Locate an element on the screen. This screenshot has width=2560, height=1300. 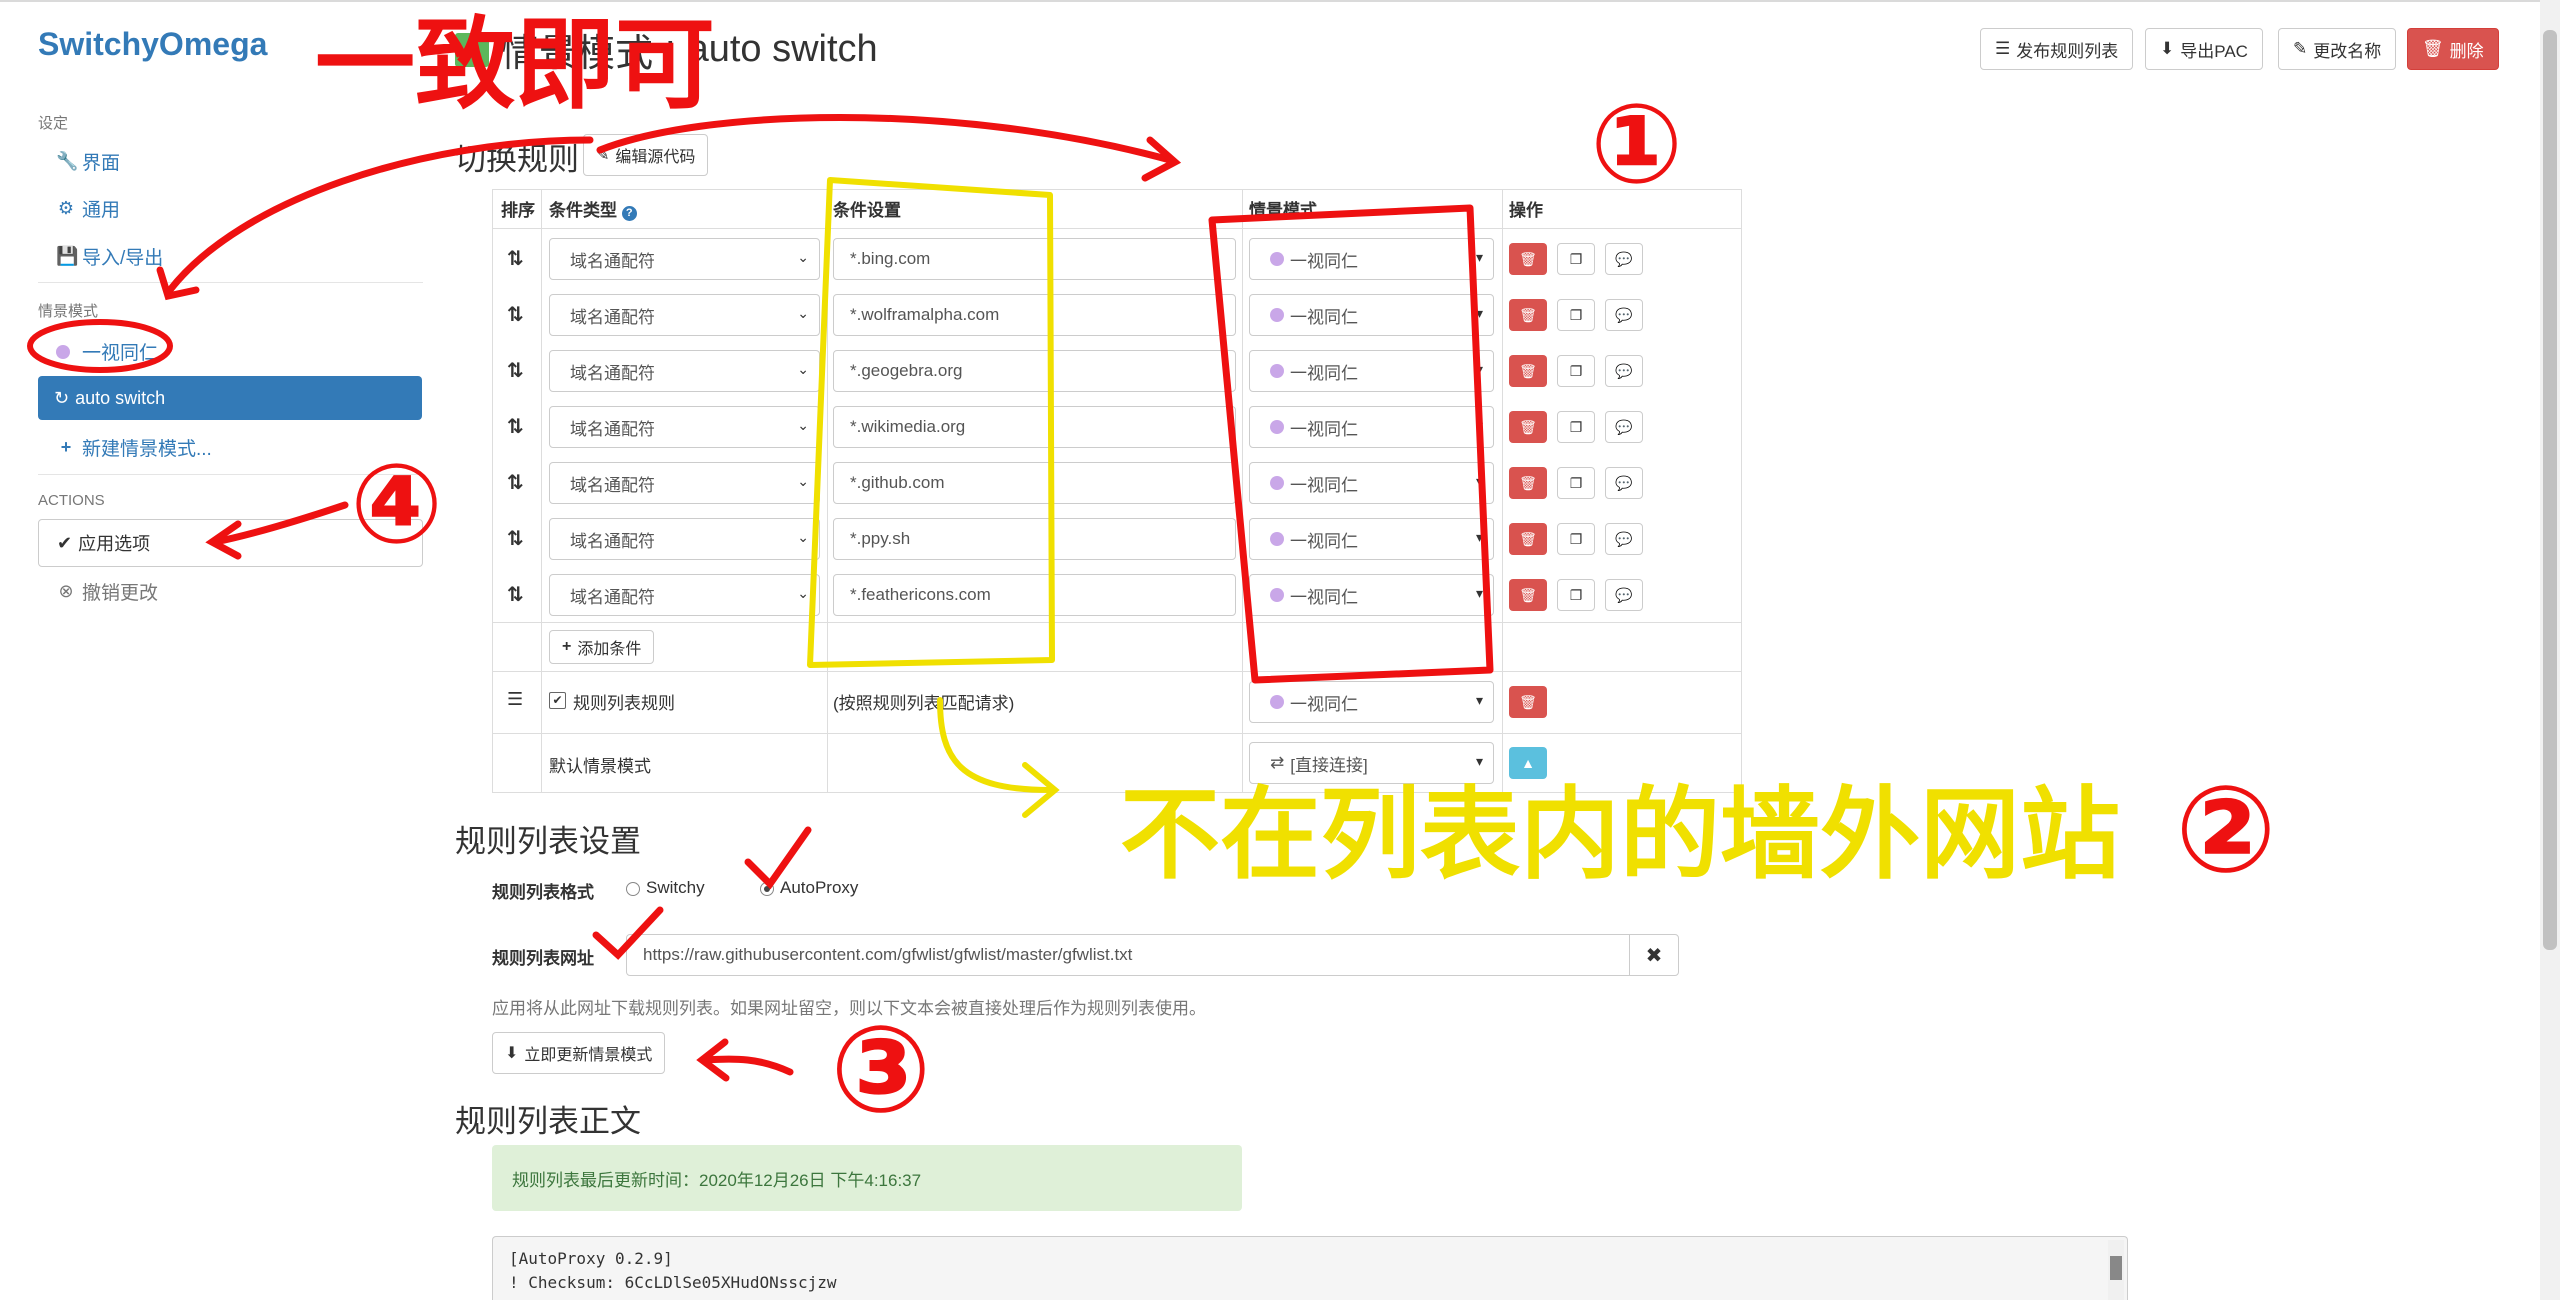
annotation-arrow-yellow is located at coordinates (995, 745).